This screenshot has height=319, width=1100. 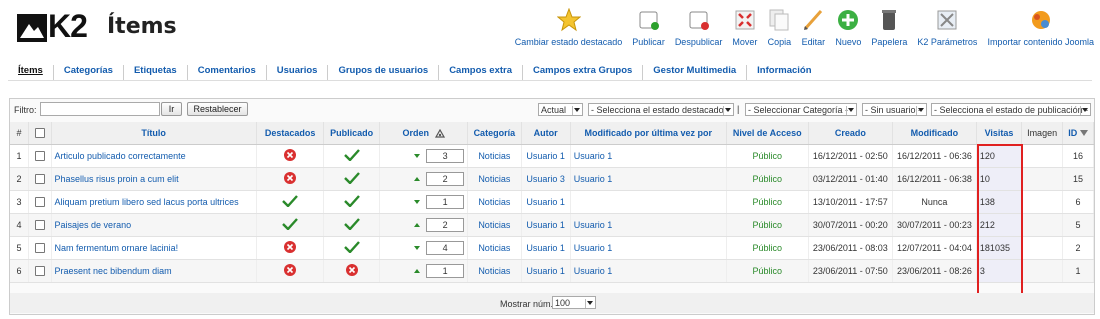 I want to click on header-author: Autor, so click(x=546, y=133).